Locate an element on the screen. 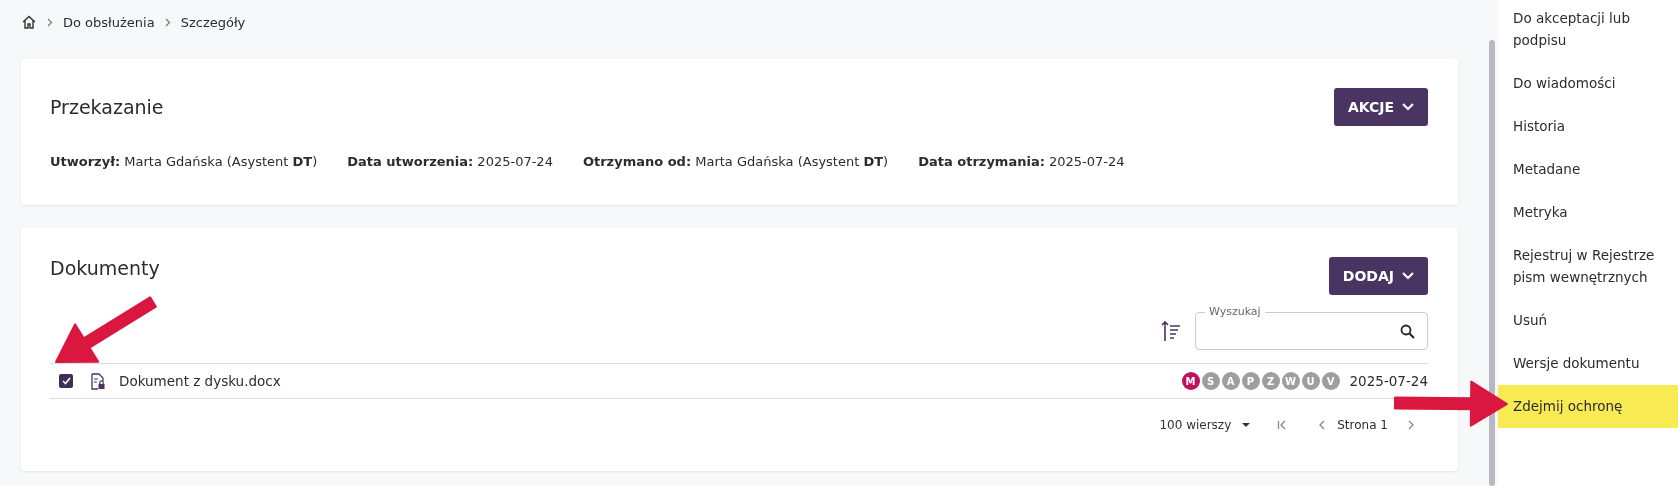 This screenshot has height=486, width=1678. menu-item: Do akceptacji lub podpisu is located at coordinates (1588, 31).